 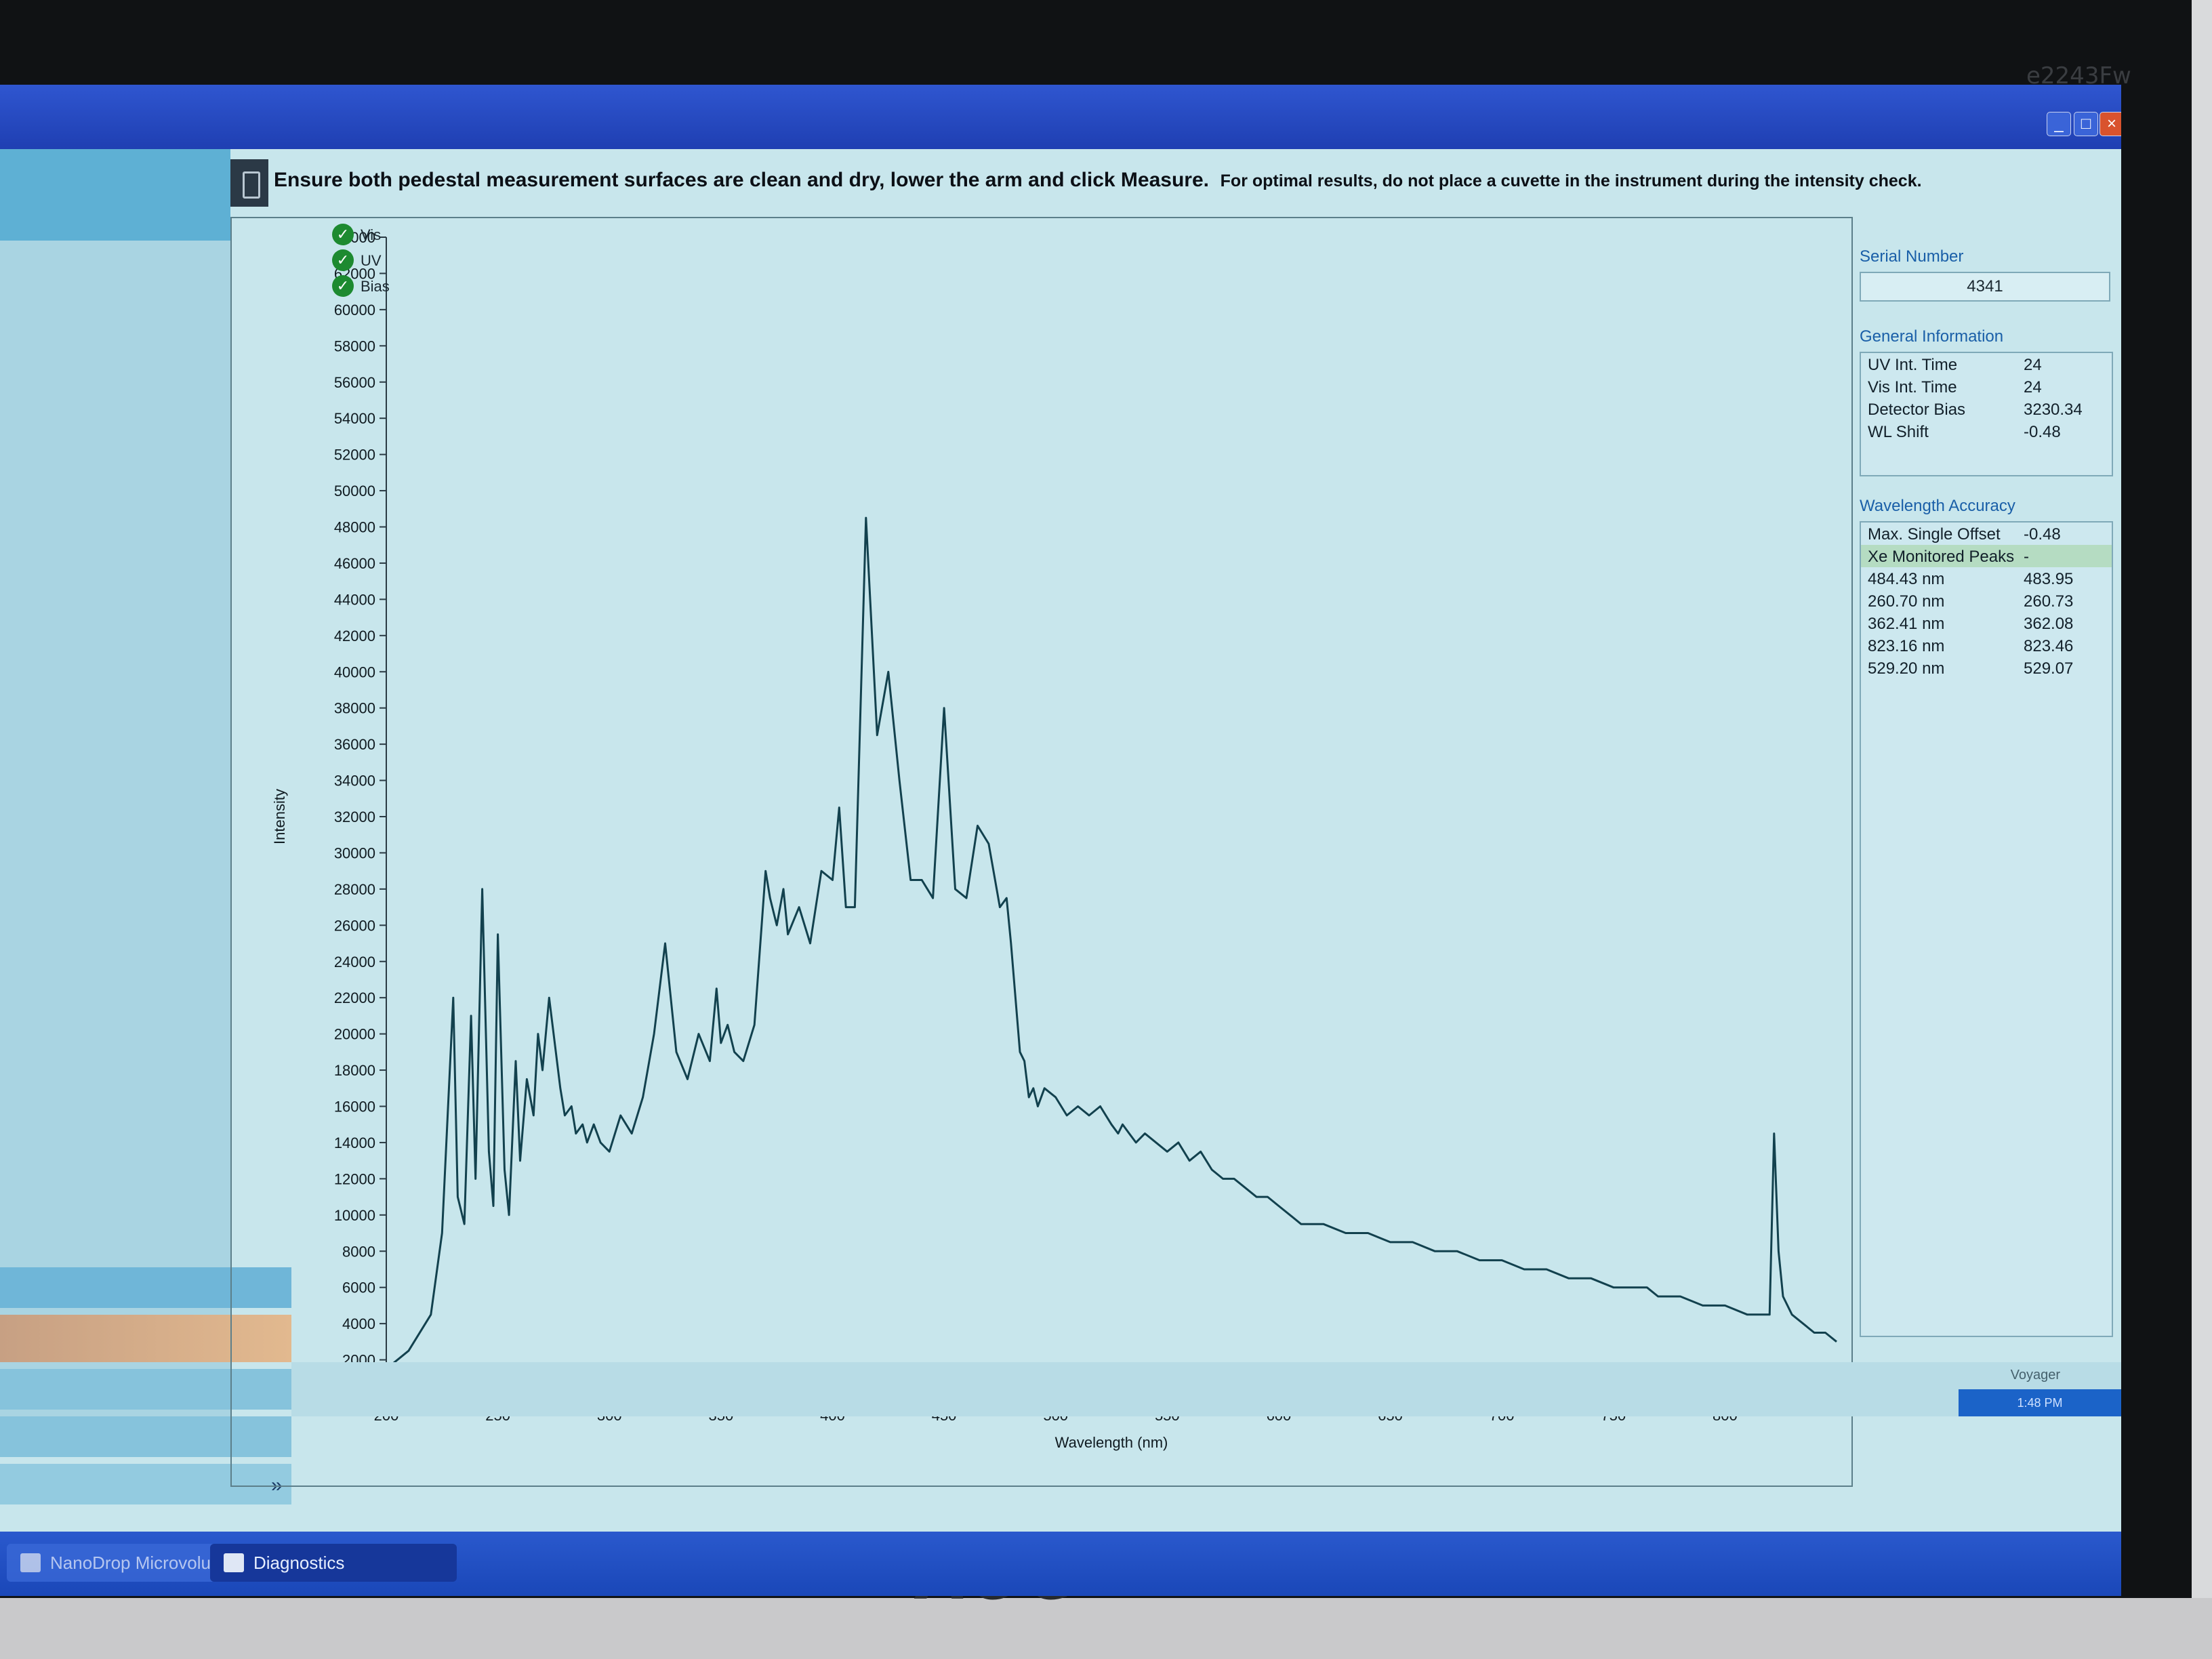 What do you see at coordinates (1912, 387) in the screenshot?
I see `info-key: Vis Int. Time` at bounding box center [1912, 387].